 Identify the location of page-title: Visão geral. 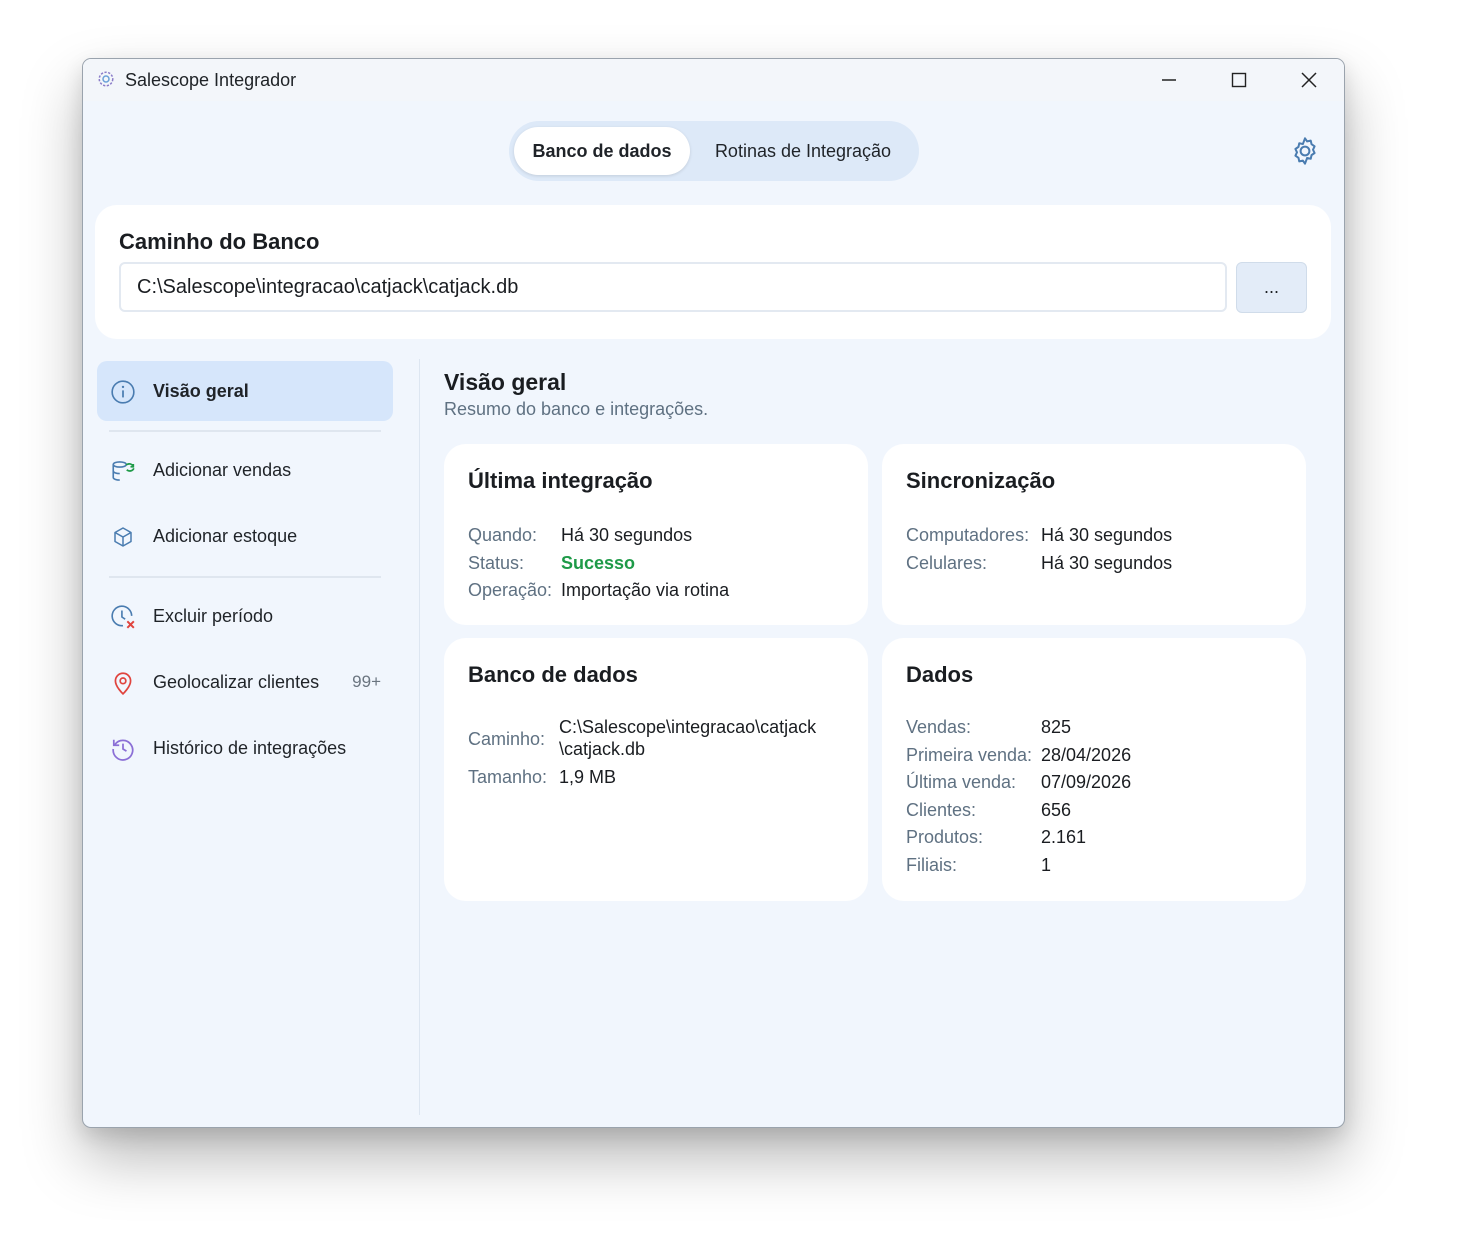
(505, 382).